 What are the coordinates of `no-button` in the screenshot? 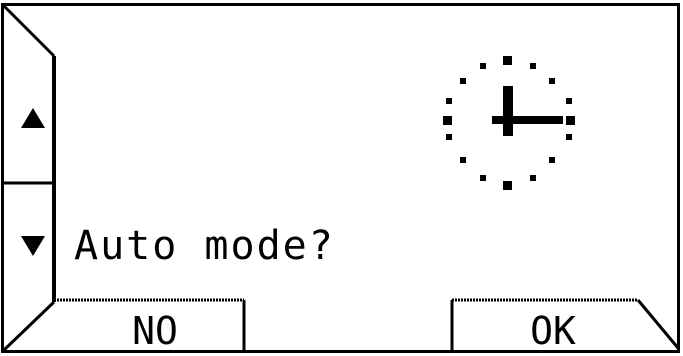 It's located at (149, 325).